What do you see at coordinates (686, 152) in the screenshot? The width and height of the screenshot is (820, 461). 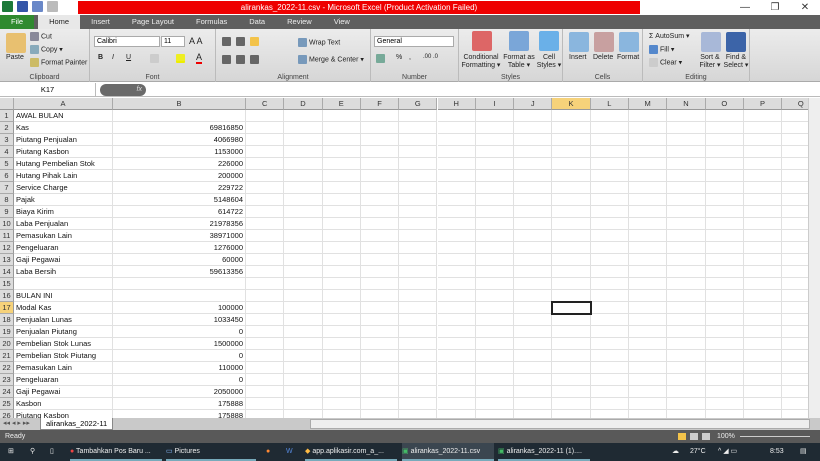 I see `cell-N4` at bounding box center [686, 152].